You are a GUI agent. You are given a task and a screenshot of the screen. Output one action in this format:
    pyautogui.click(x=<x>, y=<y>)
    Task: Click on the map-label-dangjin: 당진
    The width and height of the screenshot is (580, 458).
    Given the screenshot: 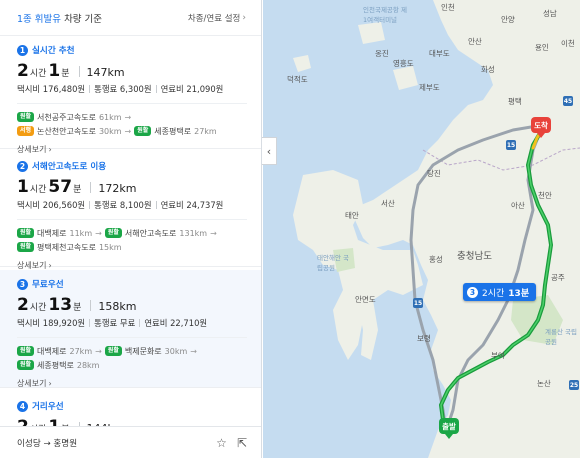 What is the action you would take?
    pyautogui.click(x=434, y=173)
    